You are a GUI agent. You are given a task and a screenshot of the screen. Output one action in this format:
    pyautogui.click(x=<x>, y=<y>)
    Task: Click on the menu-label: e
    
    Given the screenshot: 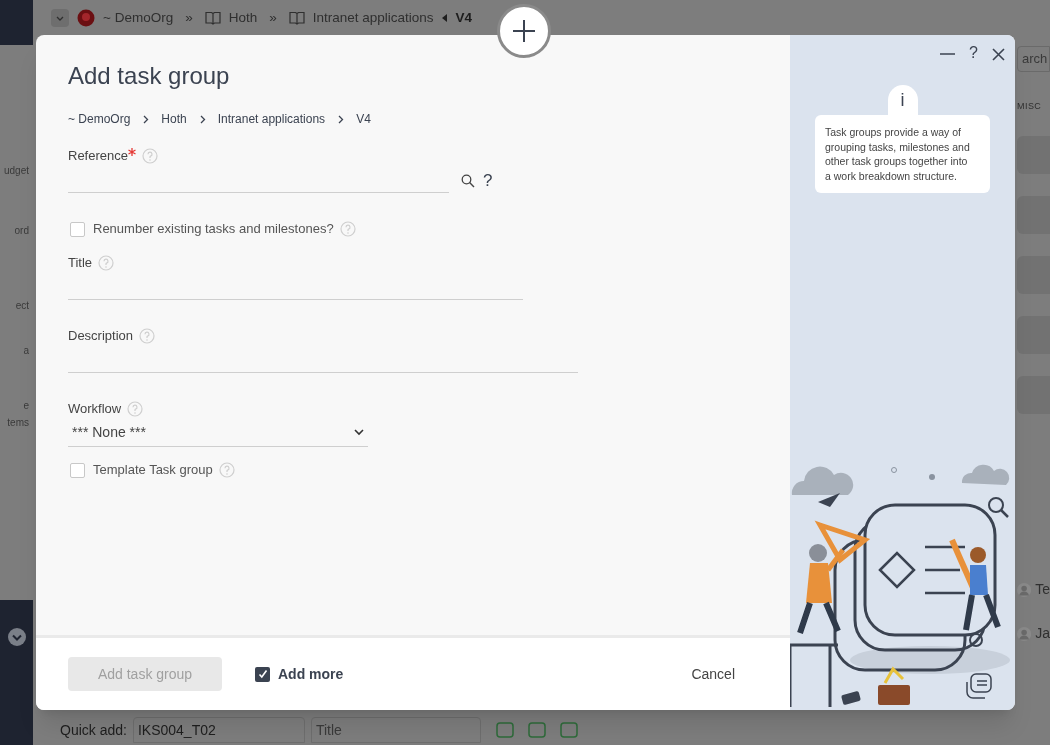 What is the action you would take?
    pyautogui.click(x=28, y=405)
    